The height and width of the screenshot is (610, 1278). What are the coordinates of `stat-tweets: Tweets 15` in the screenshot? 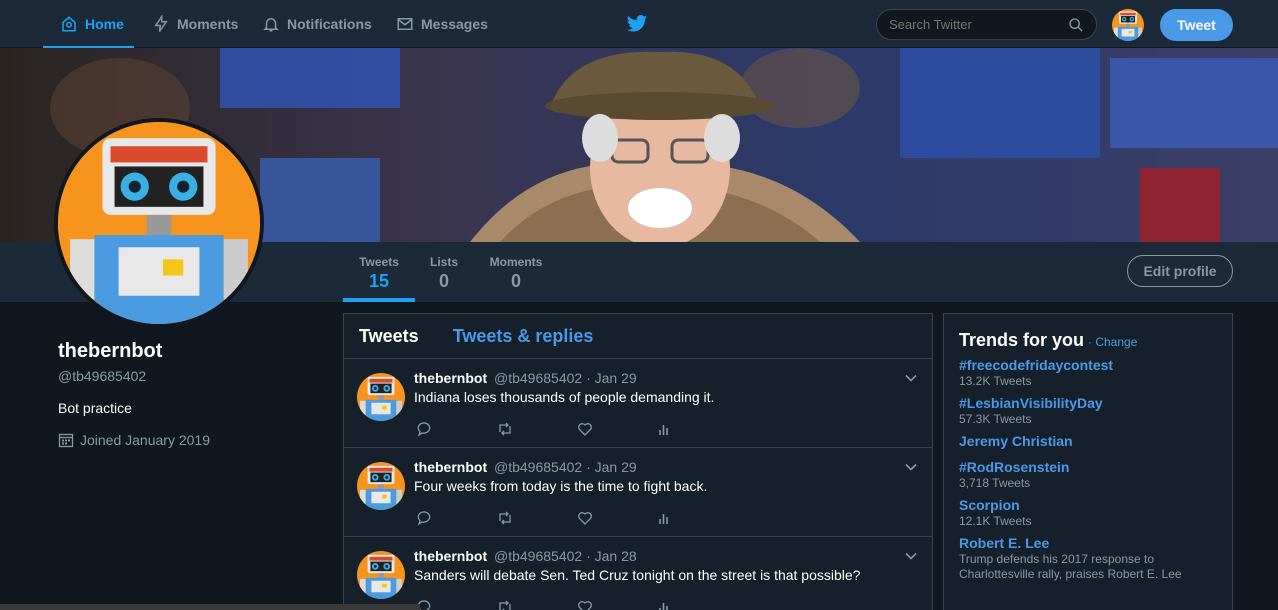 It's located at (379, 272).